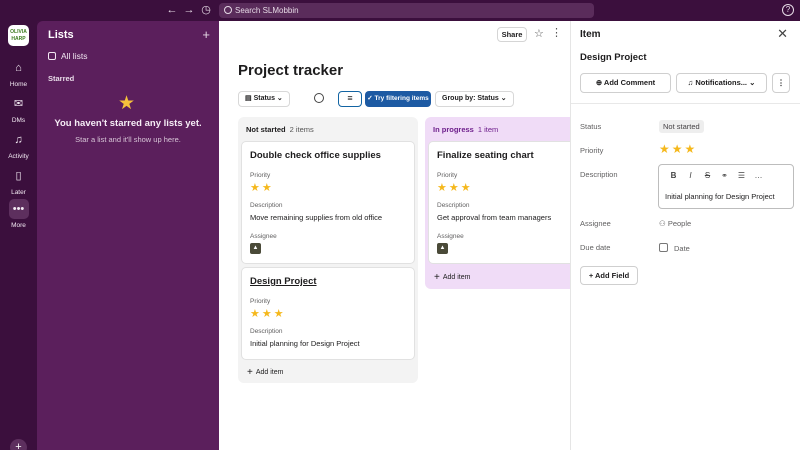  I want to click on column-count: 1 item, so click(488, 129).